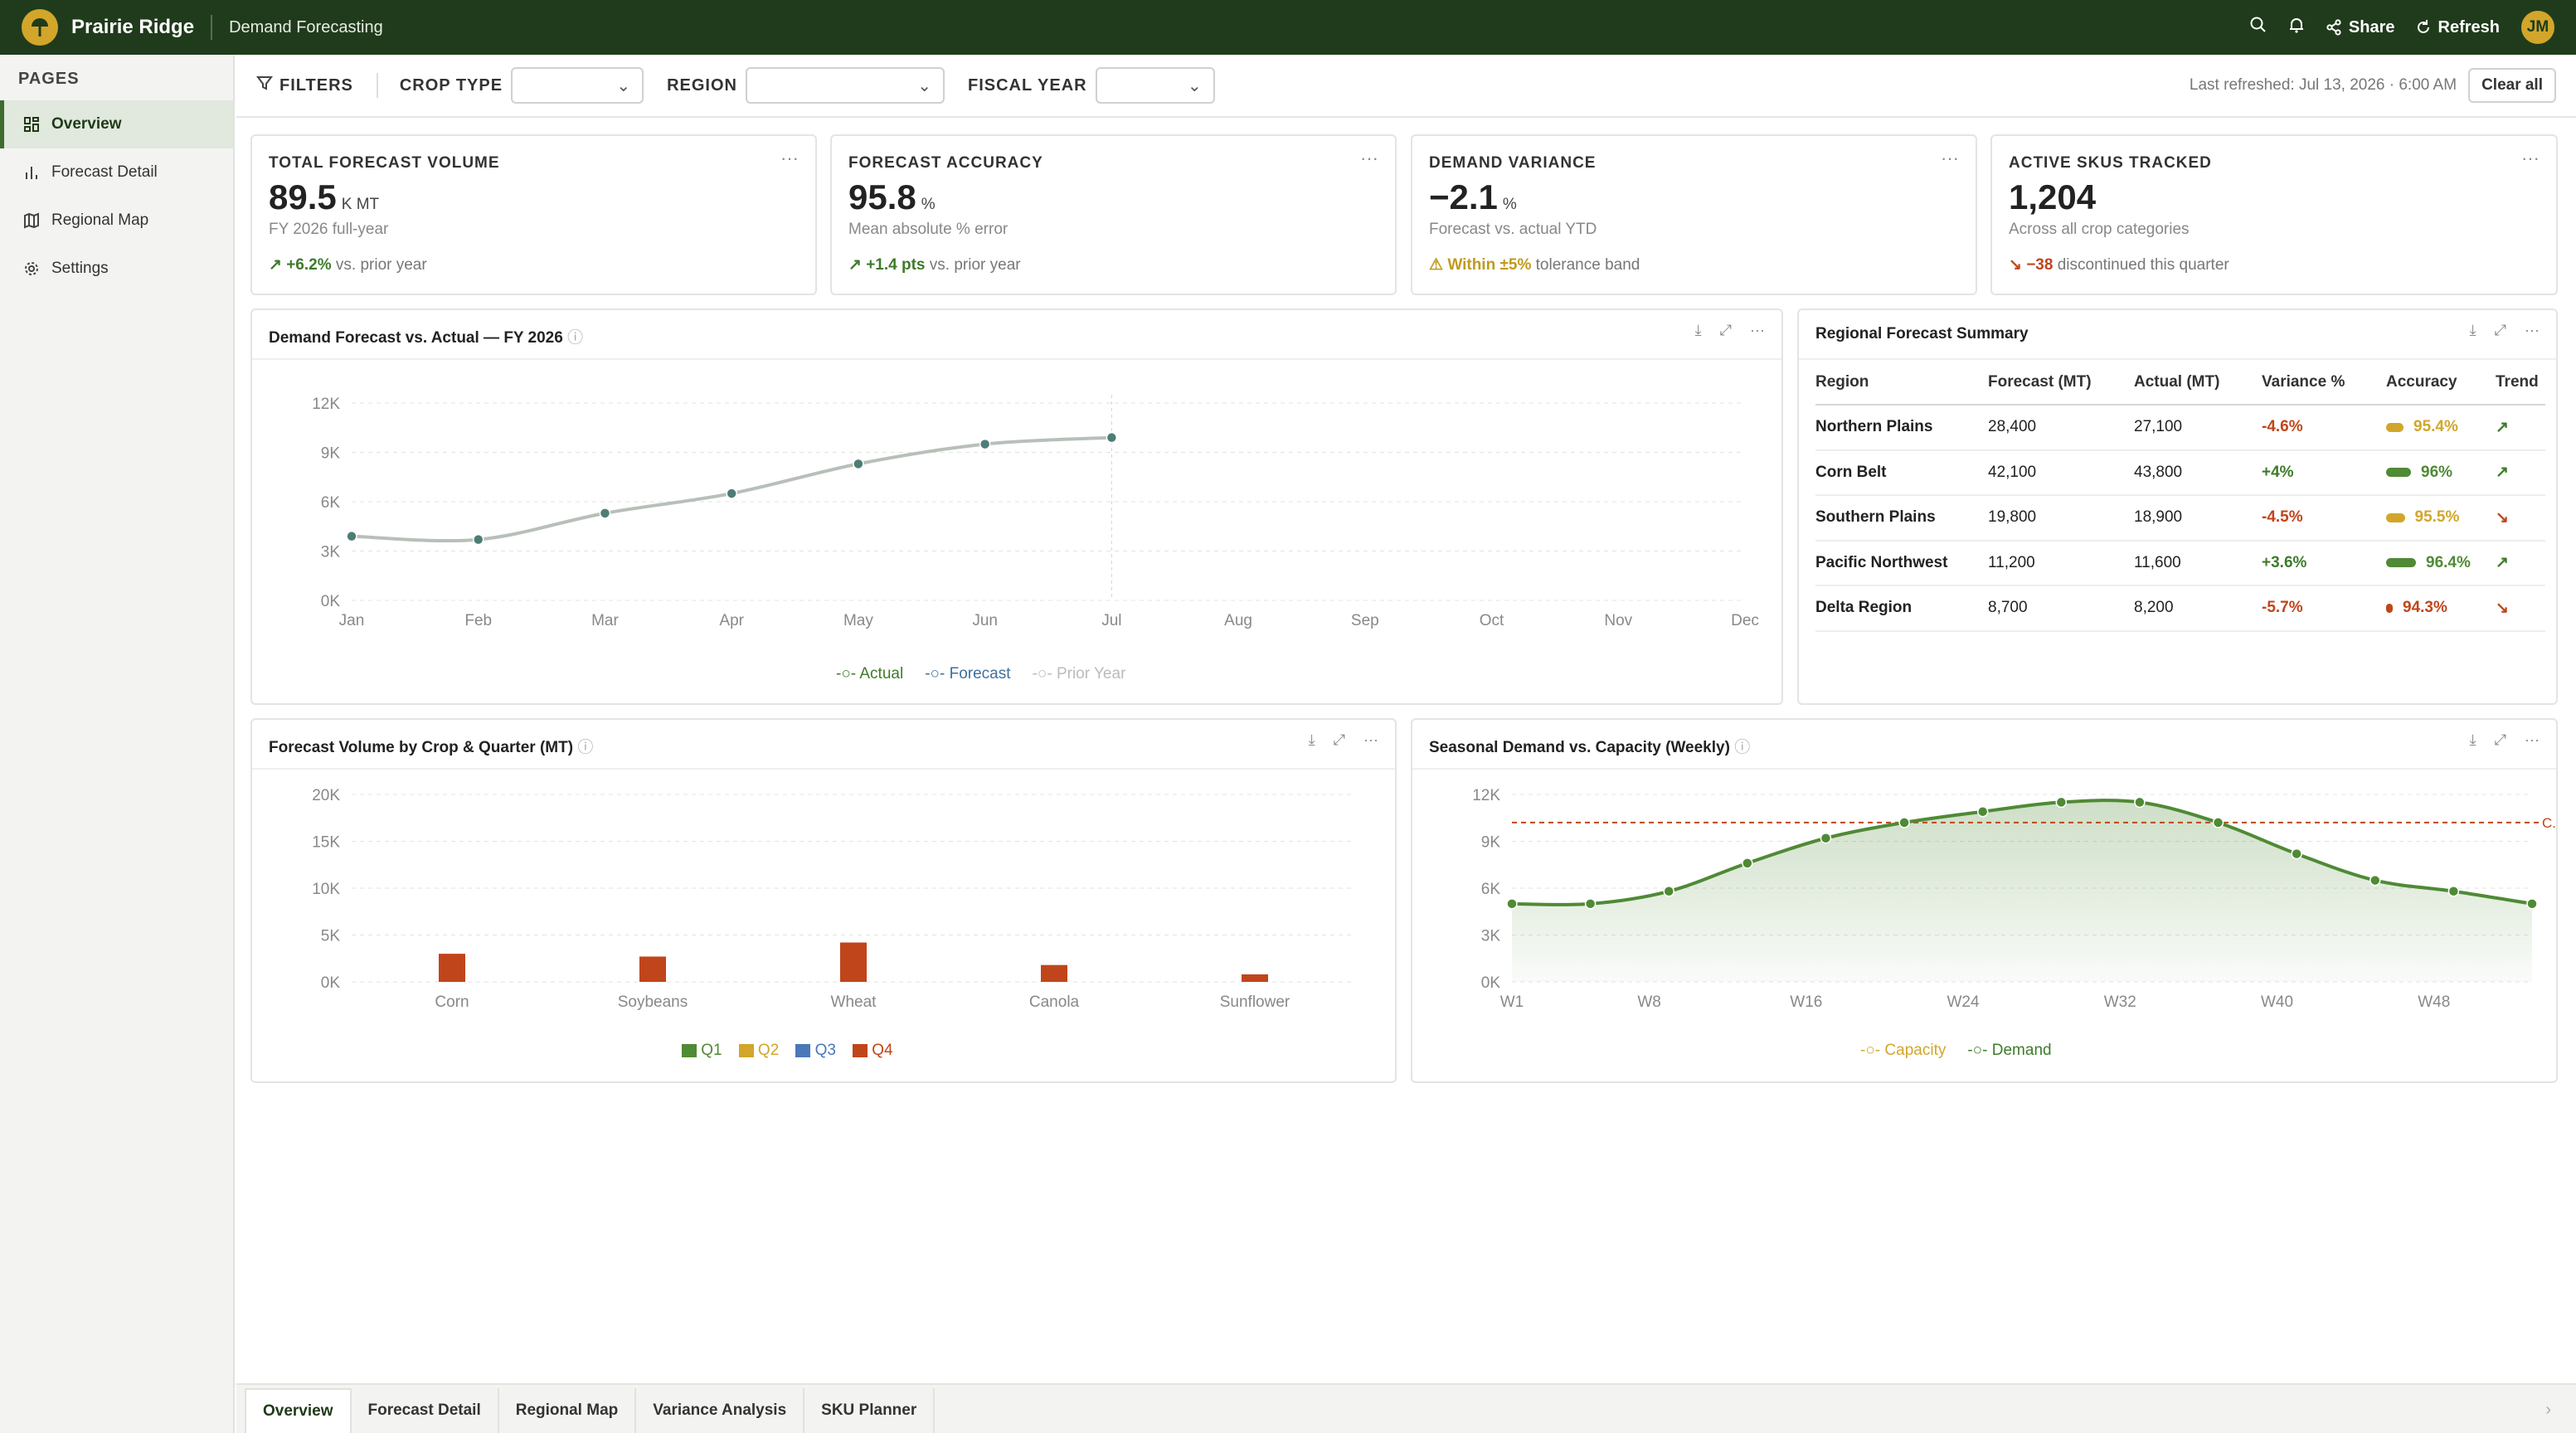  Describe the element at coordinates (1902, 563) in the screenshot. I see `cell-region: Pacific Northwest` at that location.